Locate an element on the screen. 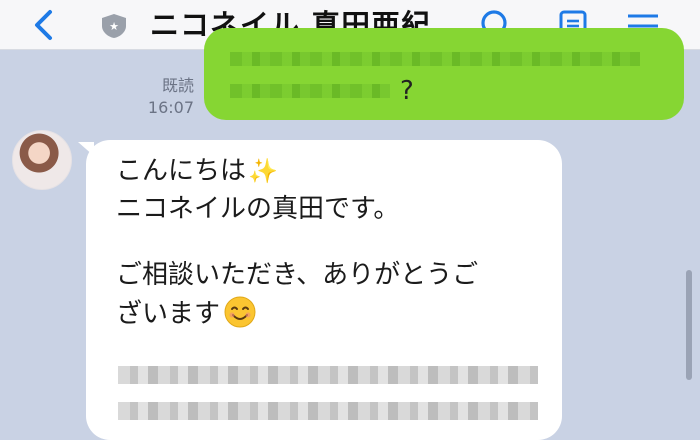 The width and height of the screenshot is (700, 440). avatar is located at coordinates (42, 160).